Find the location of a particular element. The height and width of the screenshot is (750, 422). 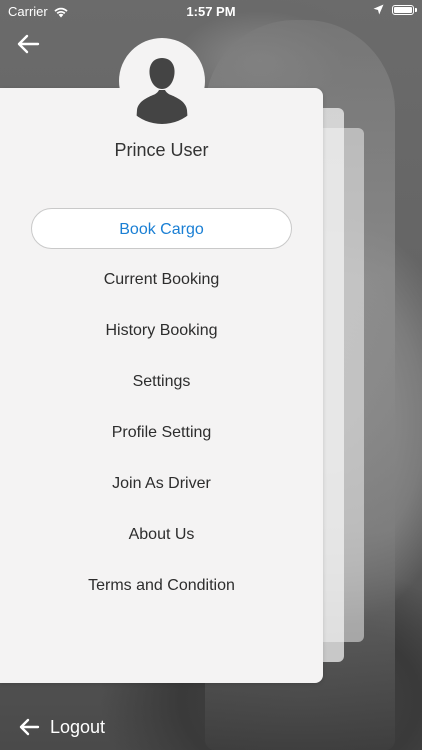

menu-item-terms-and-condition: Terms and Condition is located at coordinates (161, 585).